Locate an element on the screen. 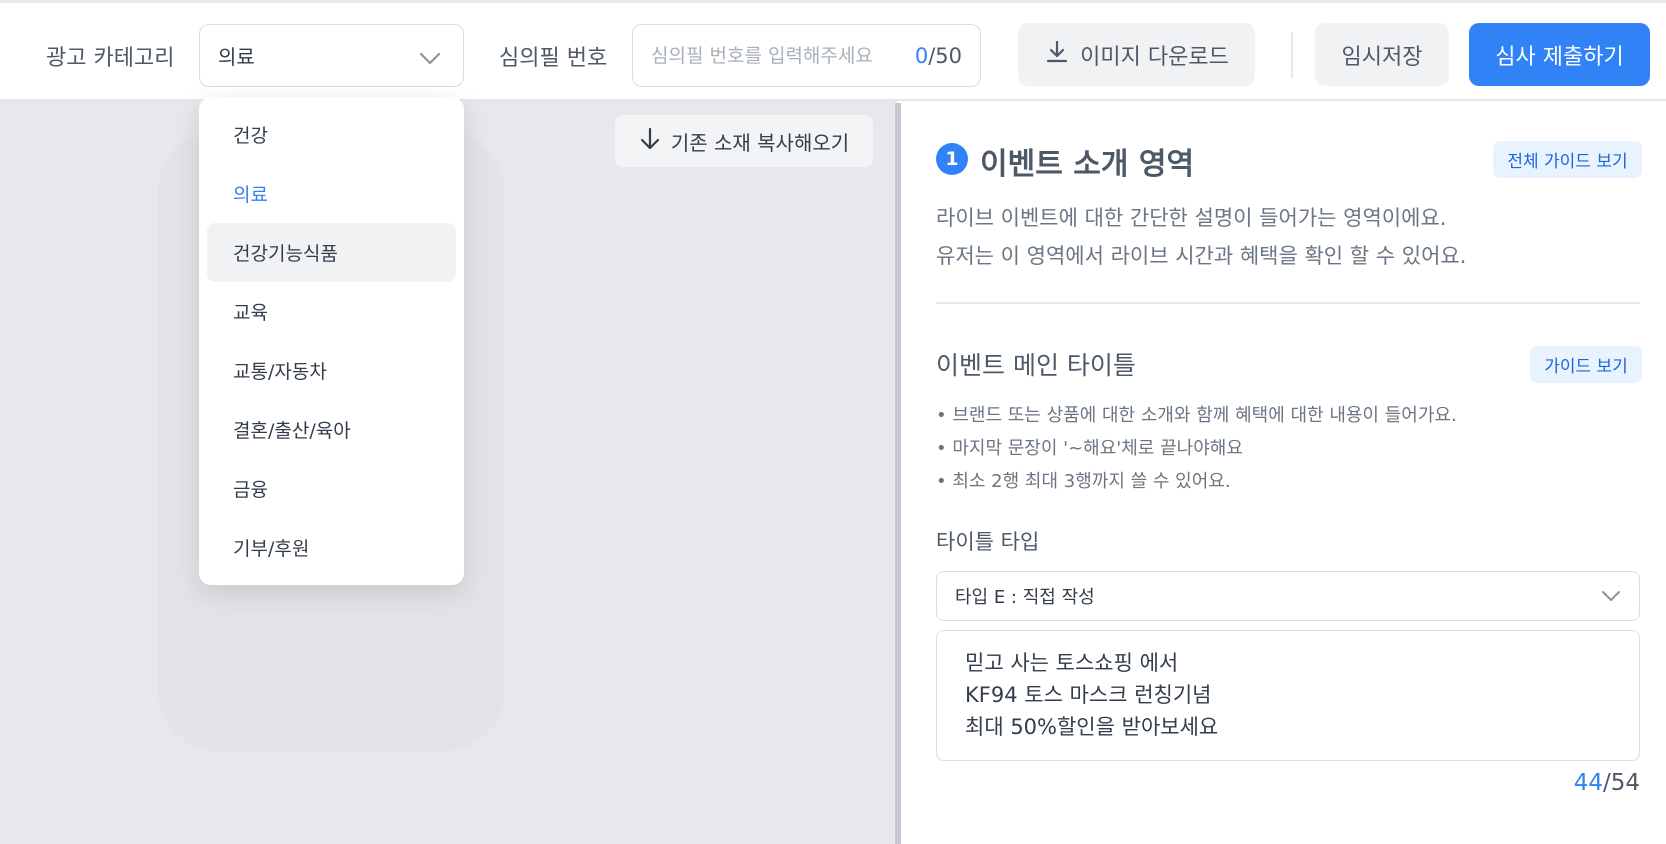 The image size is (1666, 844). dropdown-item-medical: 의료 is located at coordinates (331, 193).